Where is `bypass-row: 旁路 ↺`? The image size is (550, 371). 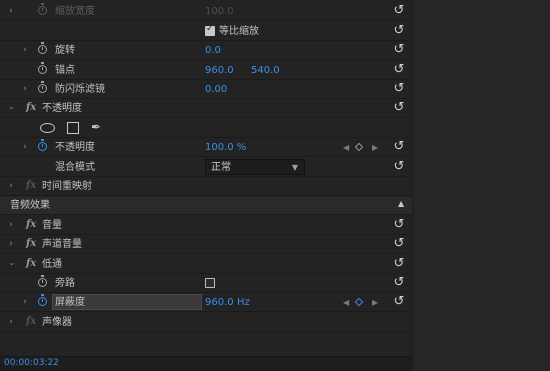 bypass-row: 旁路 ↺ is located at coordinates (206, 283).